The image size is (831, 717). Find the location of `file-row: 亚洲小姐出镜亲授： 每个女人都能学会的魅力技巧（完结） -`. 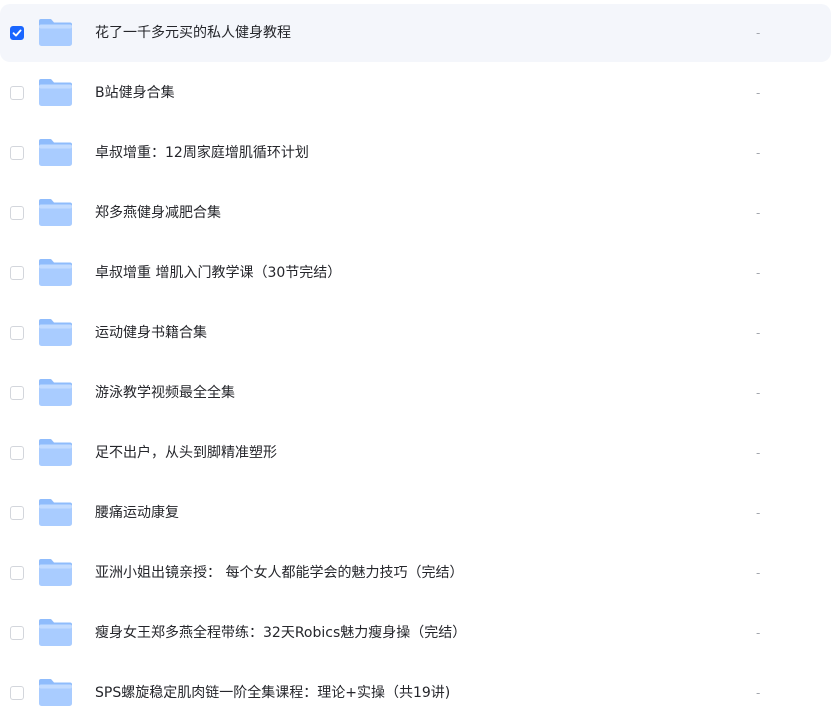

file-row: 亚洲小姐出镜亲授： 每个女人都能学会的魅力技巧（完结） - is located at coordinates (415, 573).